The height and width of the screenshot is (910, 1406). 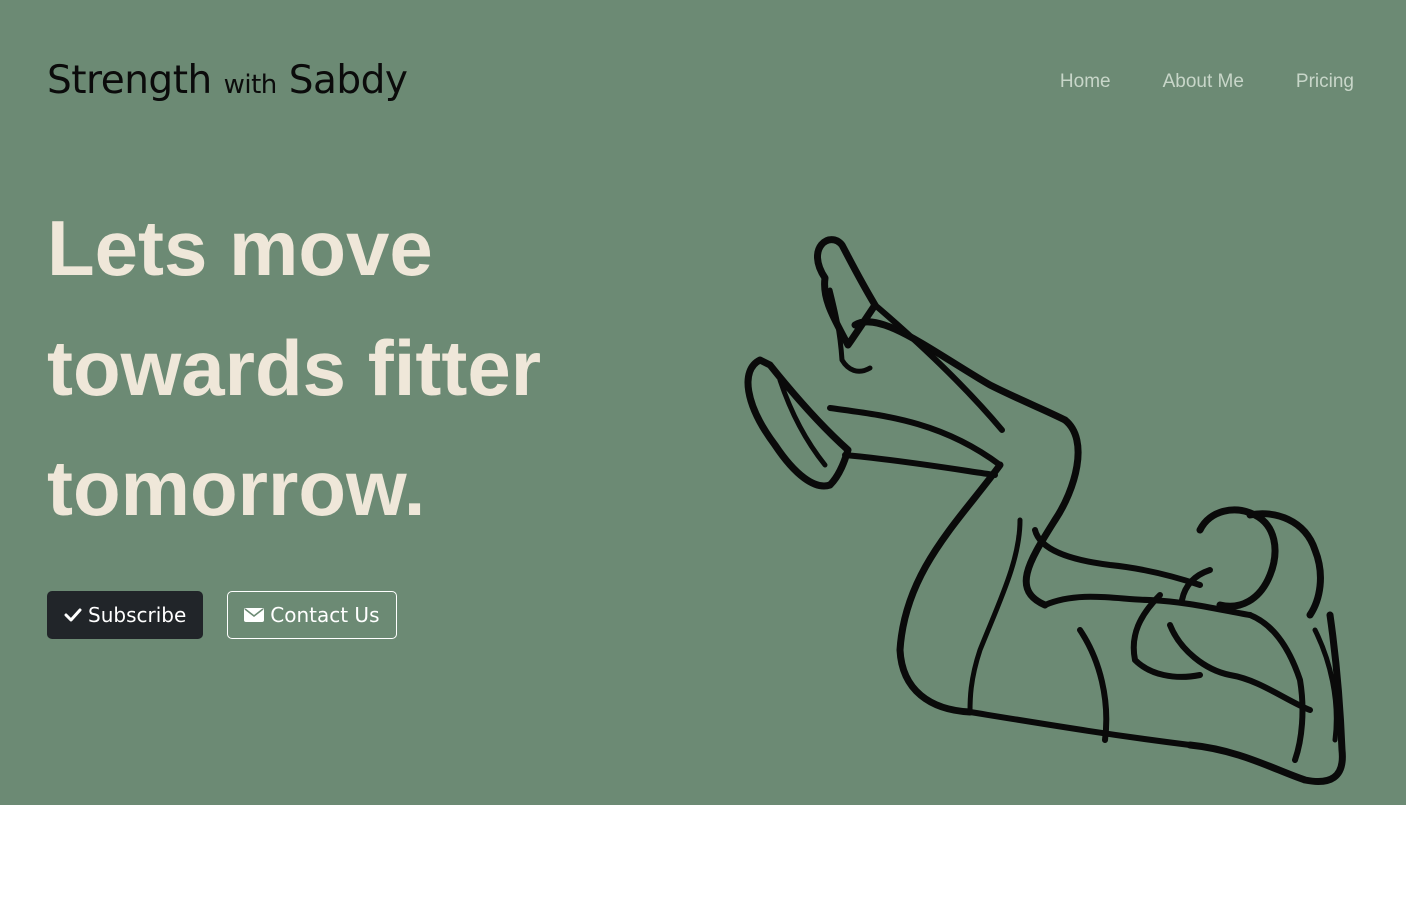 What do you see at coordinates (240, 248) in the screenshot?
I see `headline-line-1: Lets move` at bounding box center [240, 248].